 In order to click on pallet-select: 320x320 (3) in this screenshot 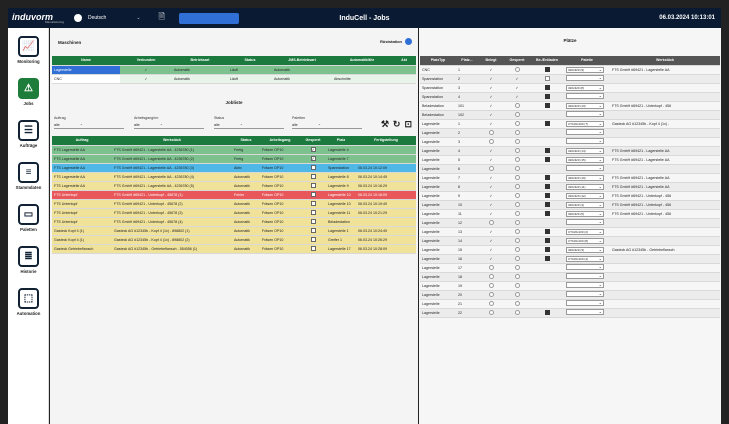, I will do `click(585, 249)`.